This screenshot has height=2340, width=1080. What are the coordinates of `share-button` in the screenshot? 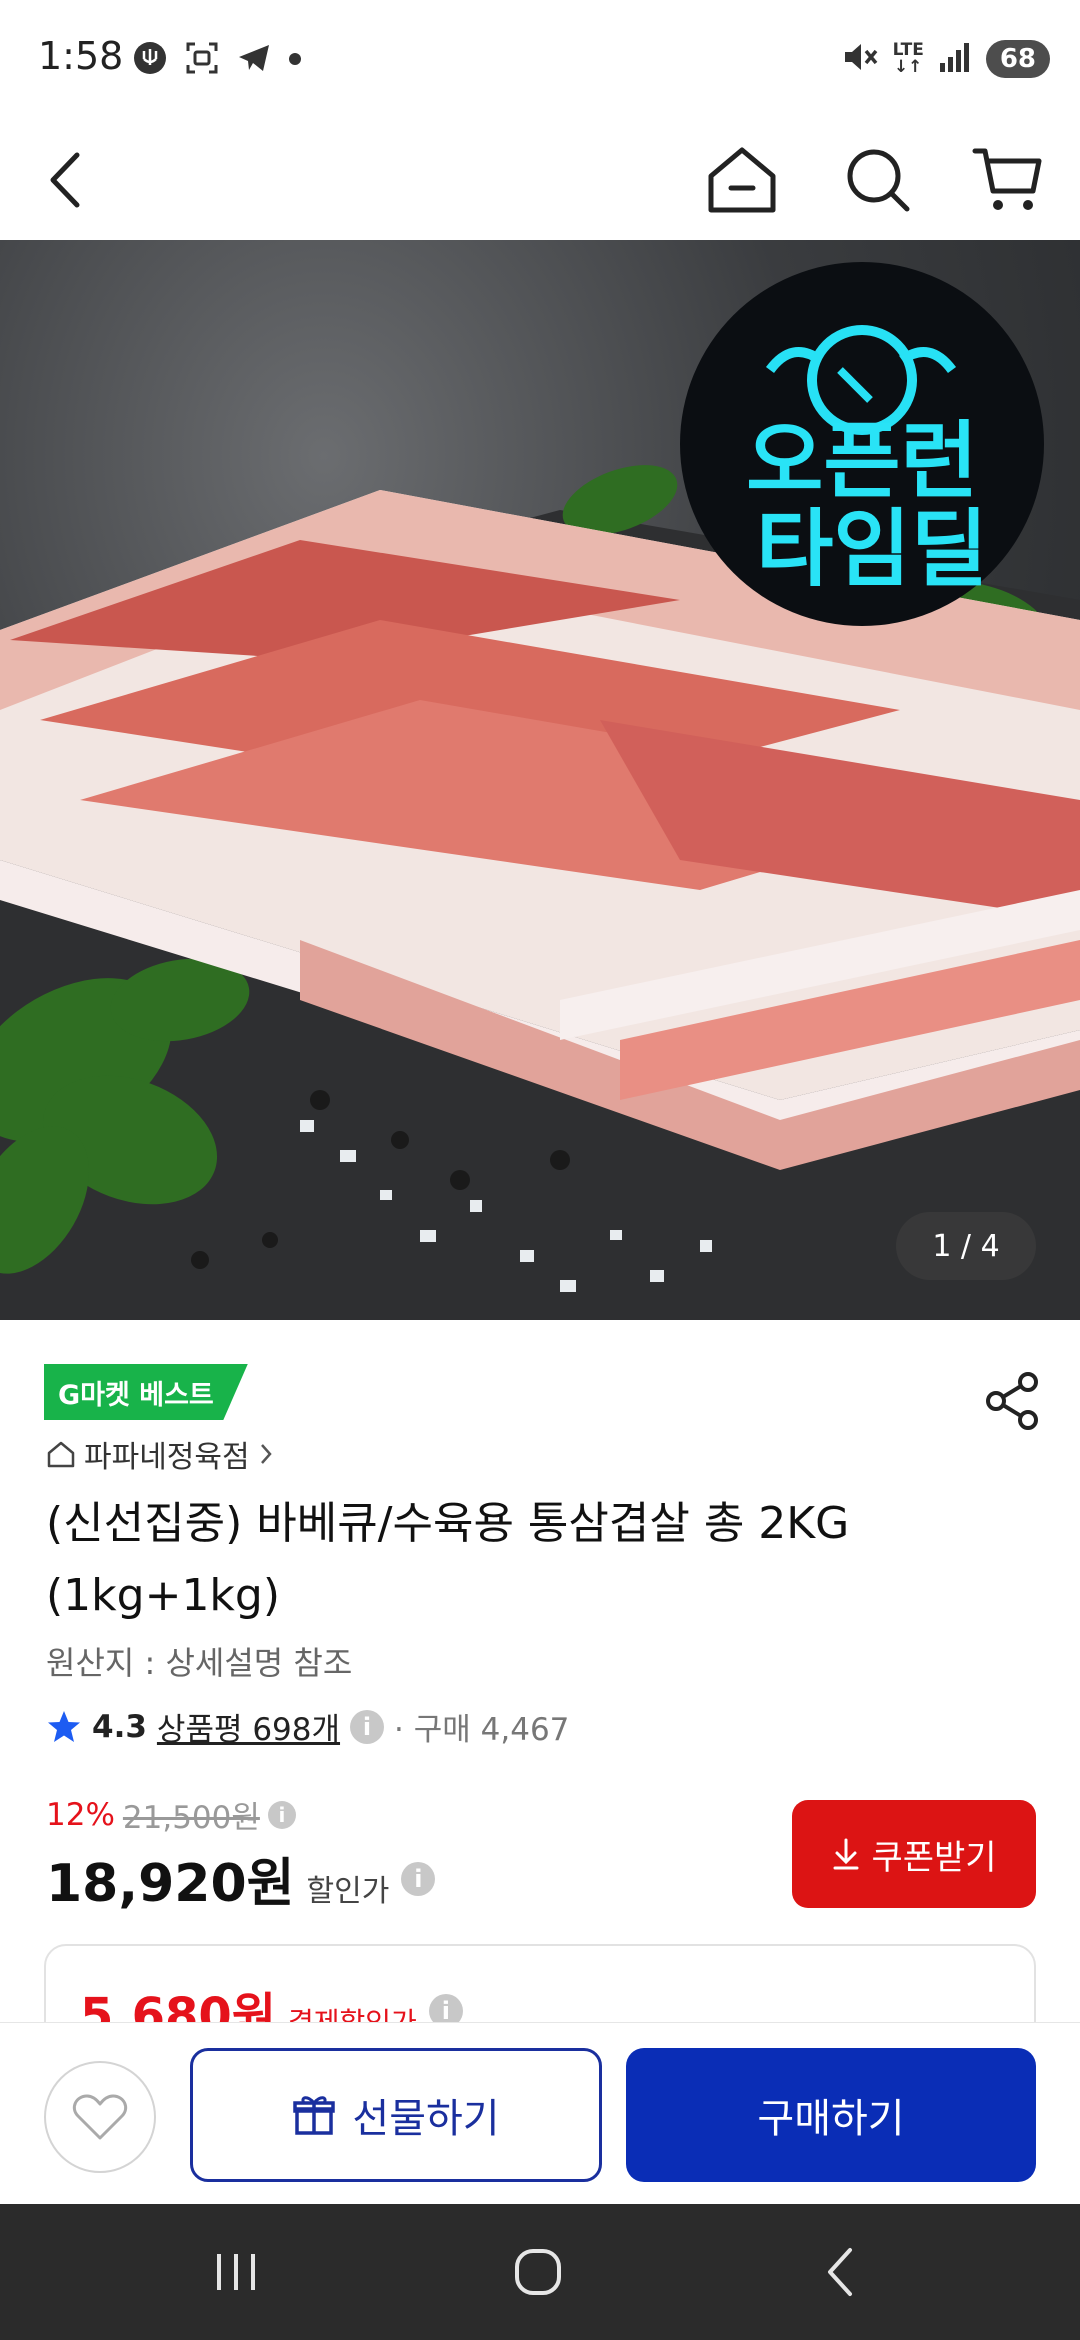 It's located at (1013, 1401).